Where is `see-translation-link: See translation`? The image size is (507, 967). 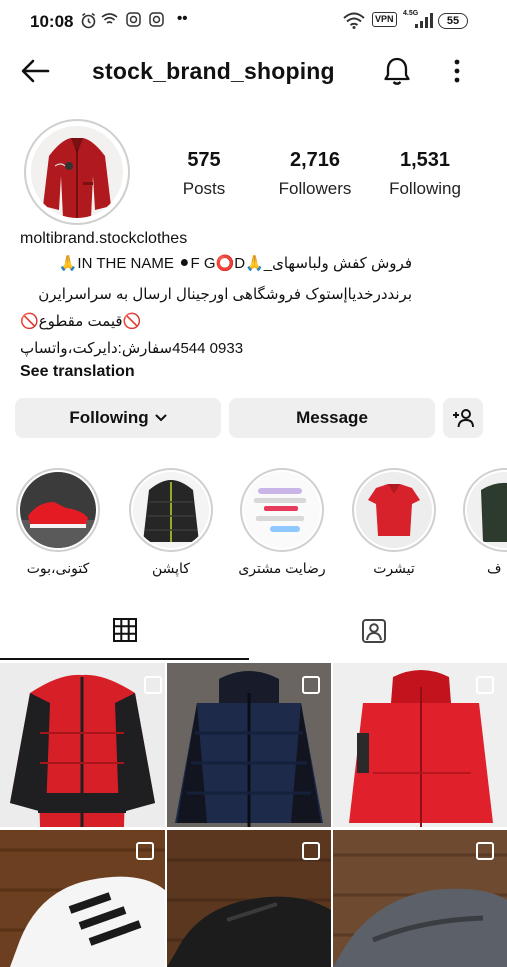
see-translation-link: See translation is located at coordinates (77, 372).